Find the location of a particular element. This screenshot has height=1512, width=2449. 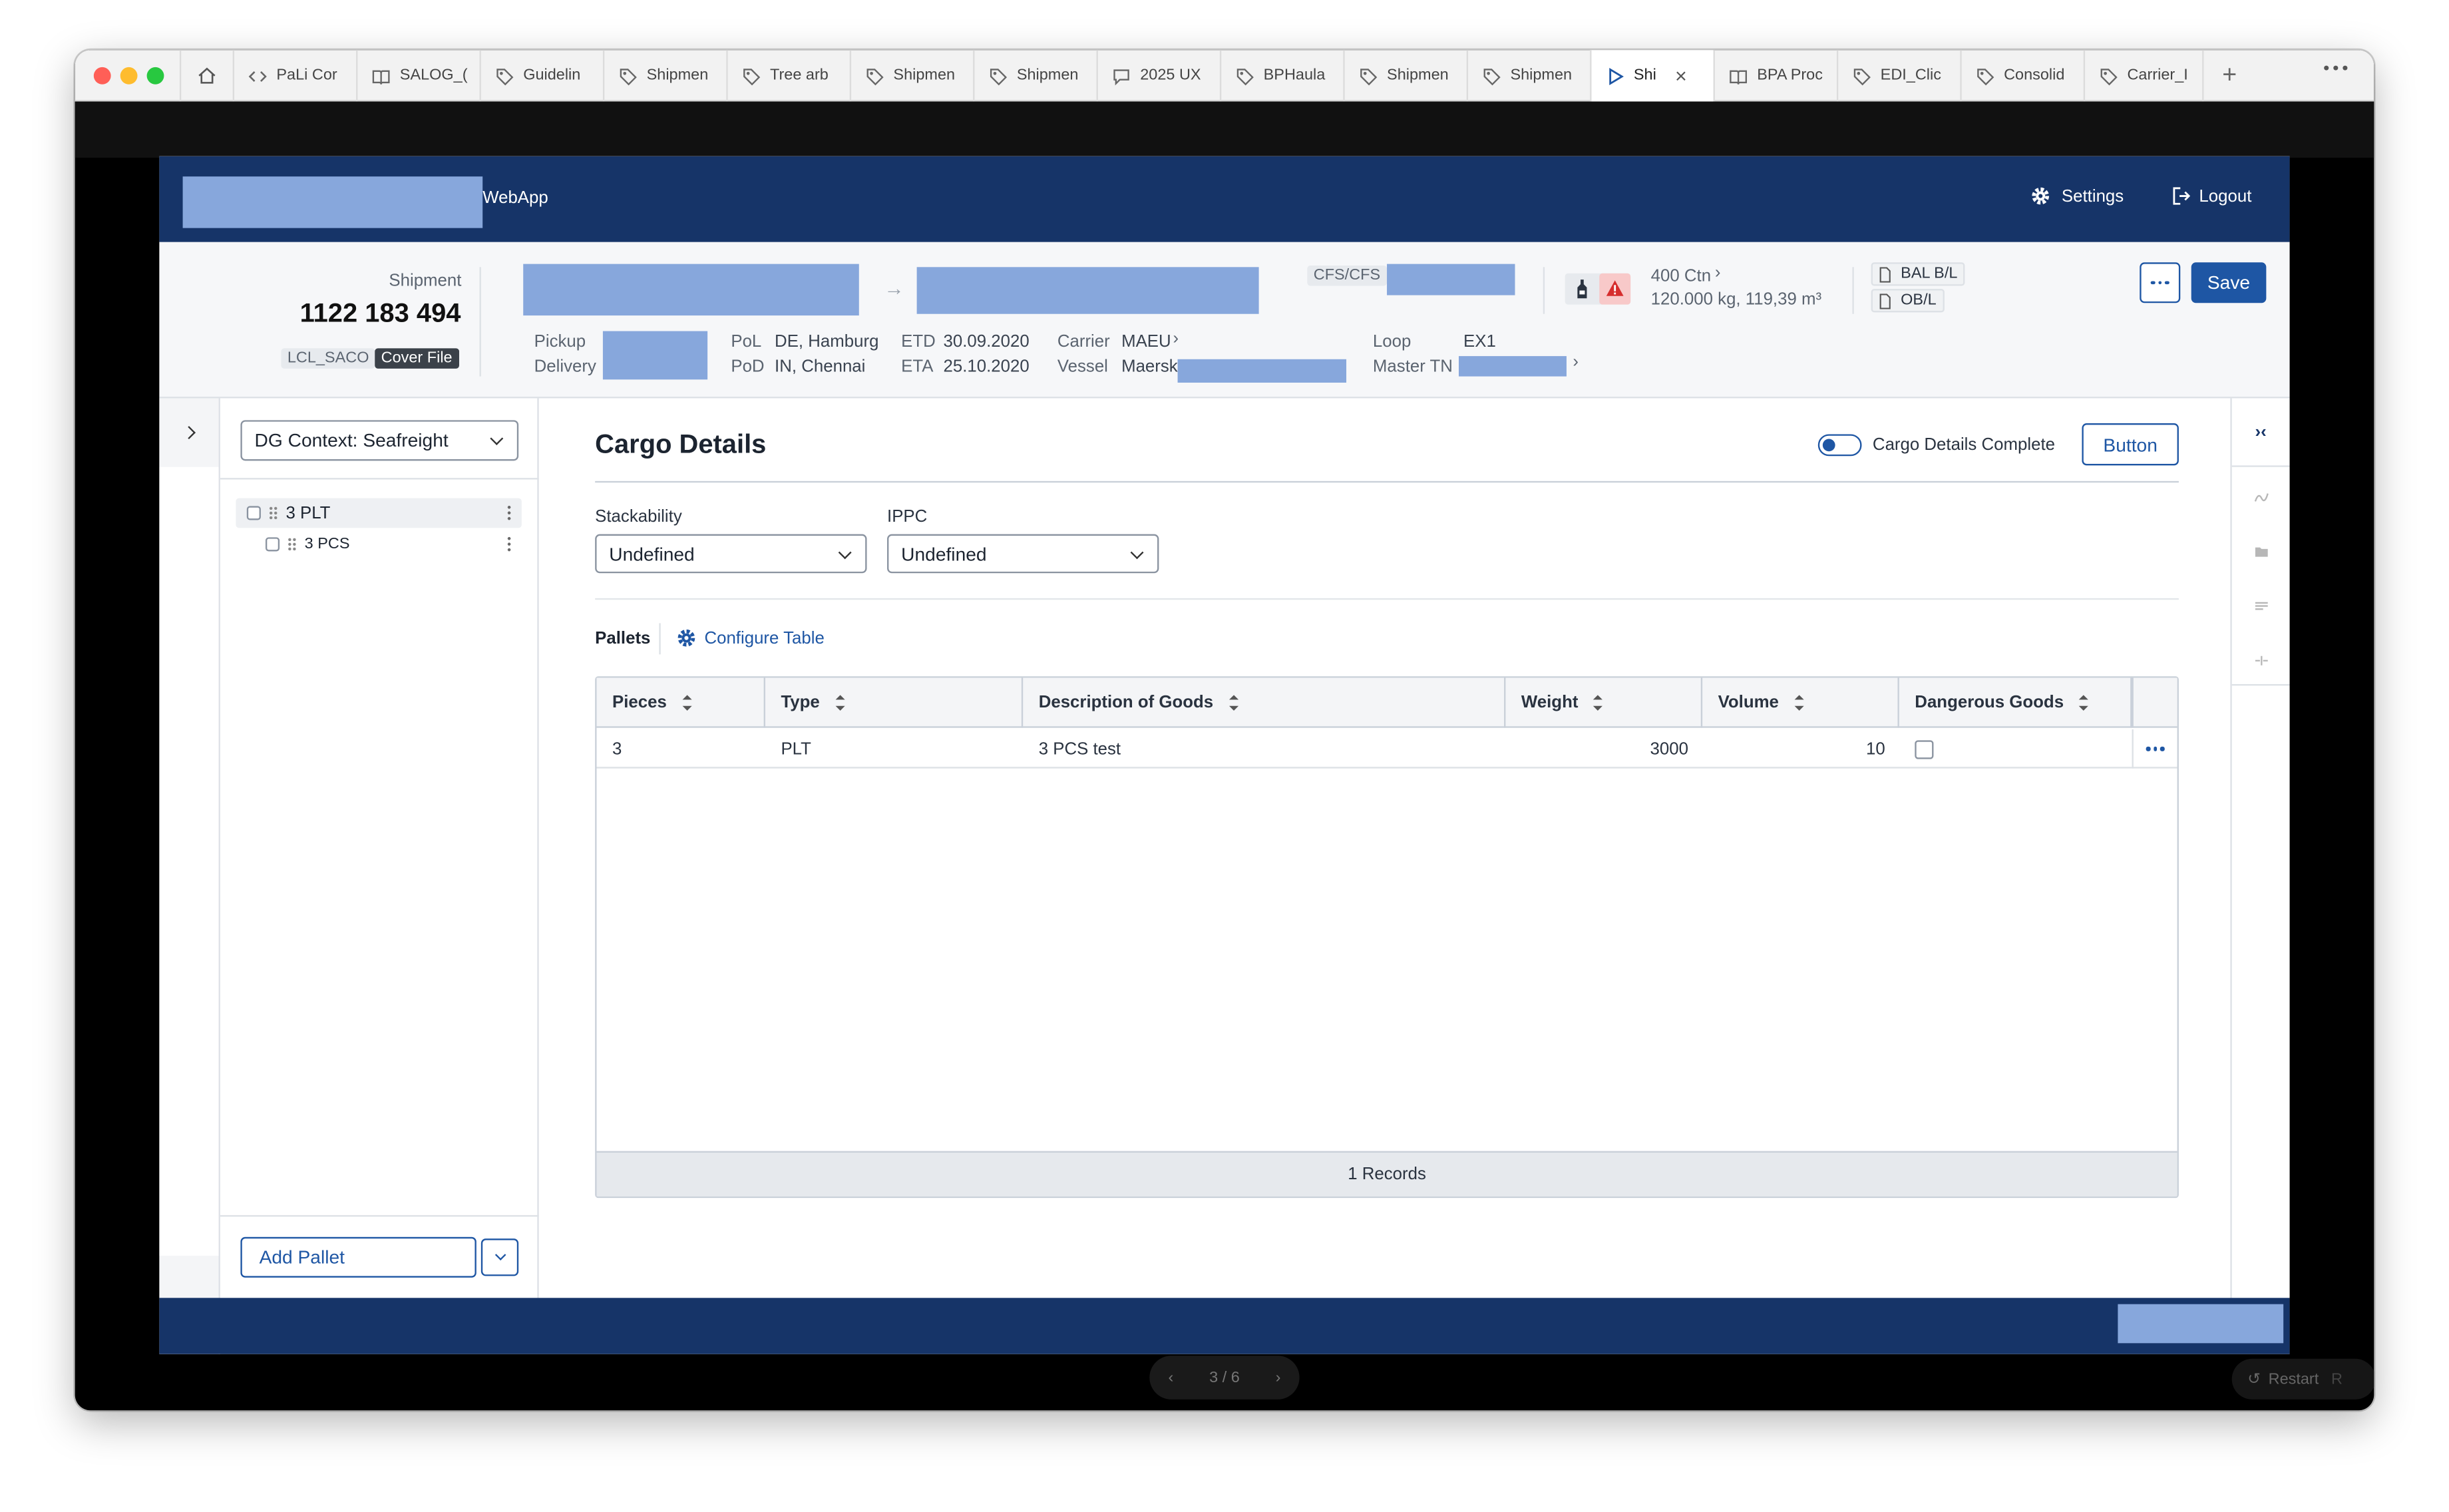

pickup-label: Pickup is located at coordinates (560, 342).